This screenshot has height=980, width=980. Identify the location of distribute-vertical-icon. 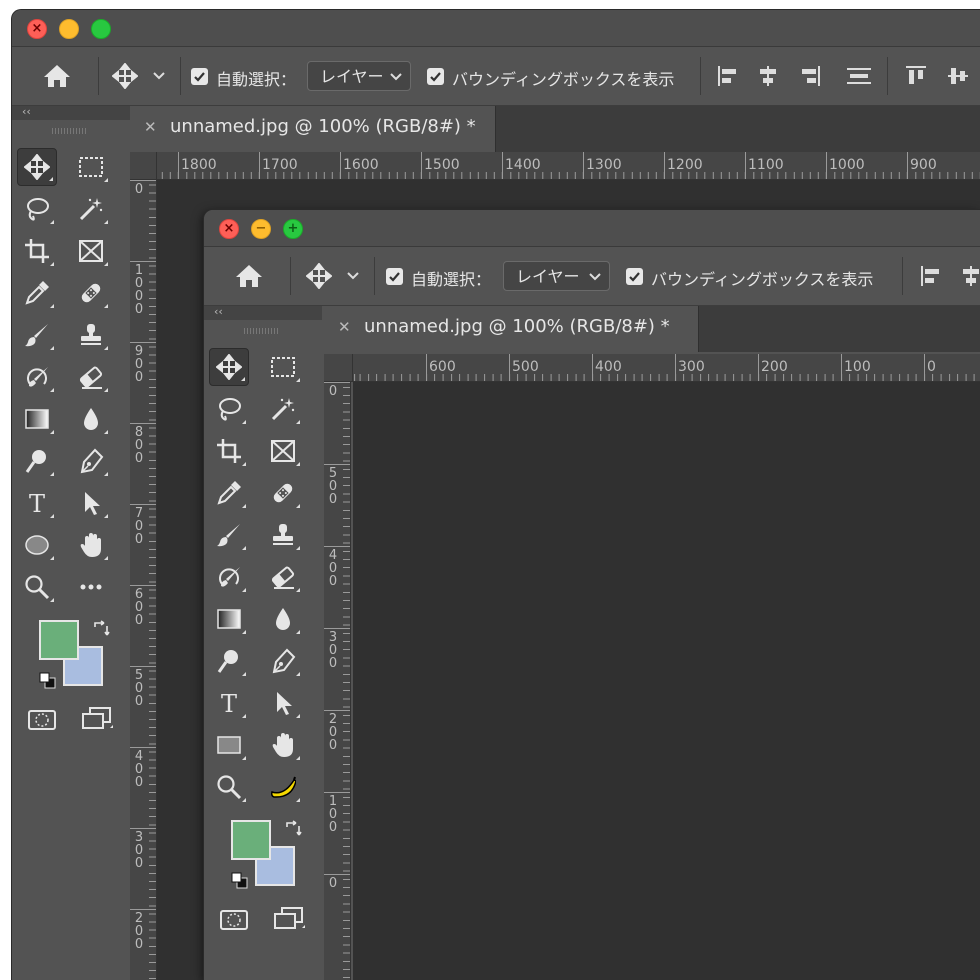
(859, 76).